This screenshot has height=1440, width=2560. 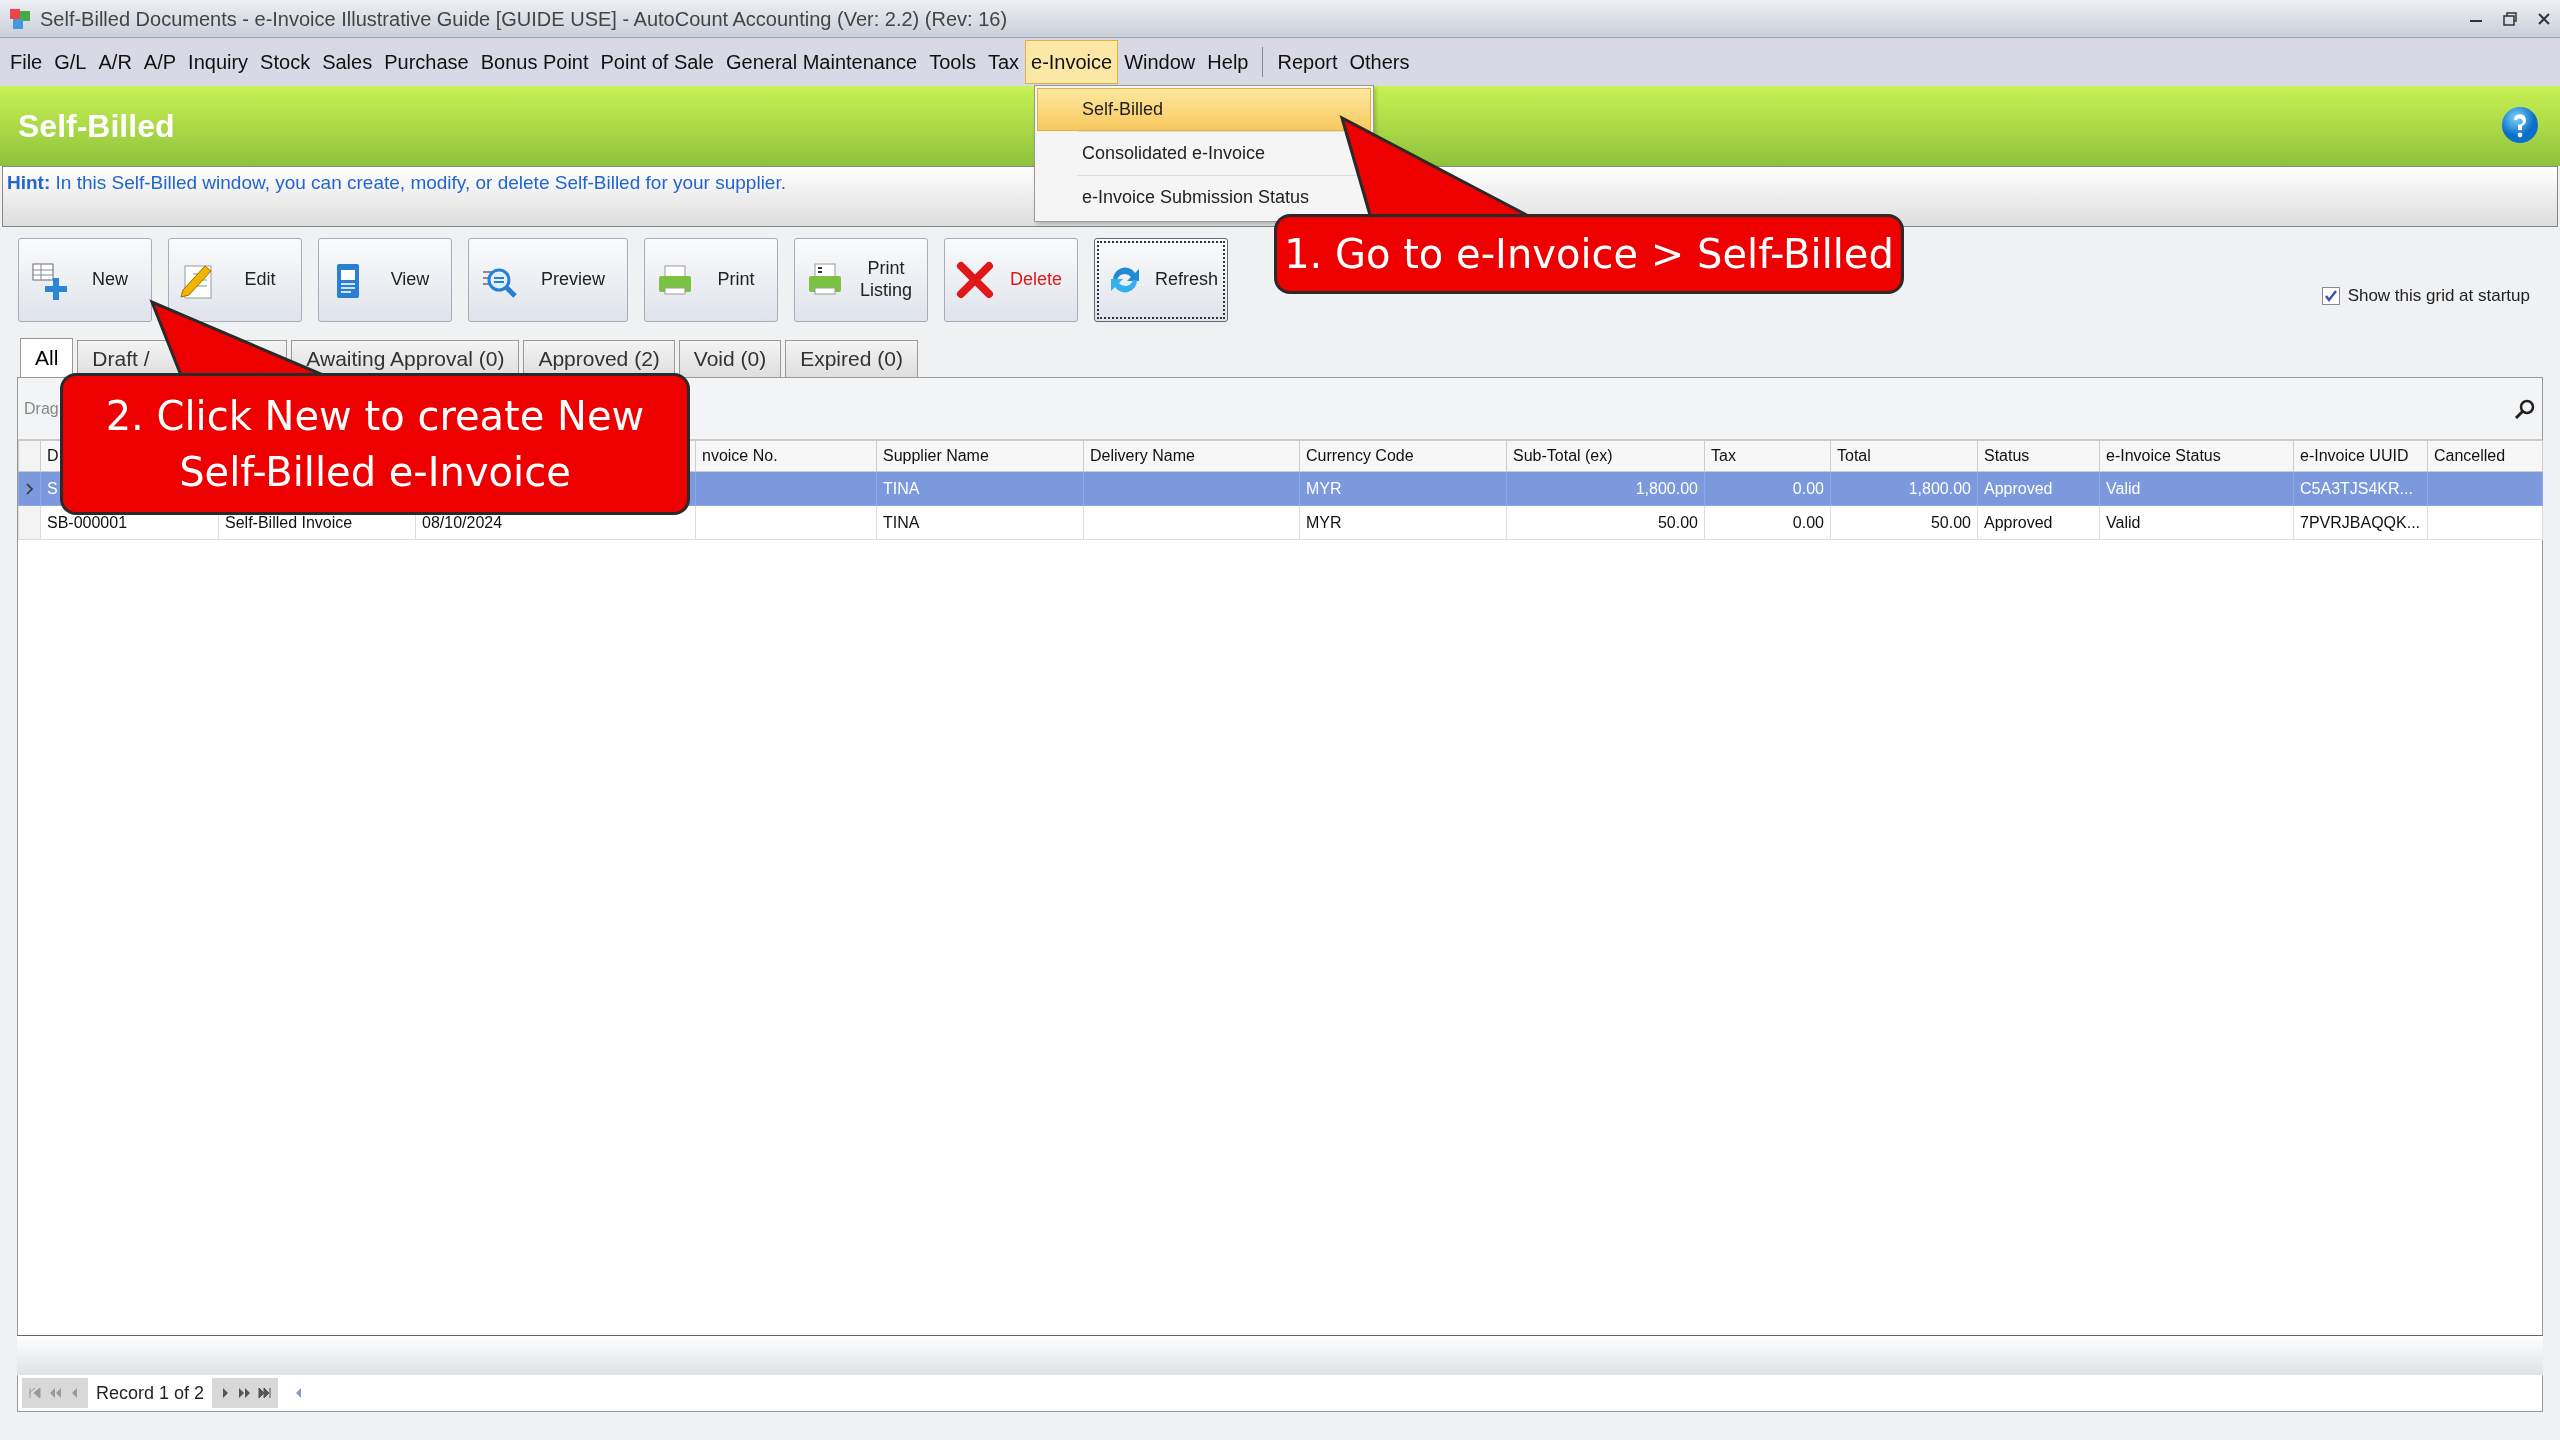 I want to click on menu-item: Purchase, so click(x=426, y=62).